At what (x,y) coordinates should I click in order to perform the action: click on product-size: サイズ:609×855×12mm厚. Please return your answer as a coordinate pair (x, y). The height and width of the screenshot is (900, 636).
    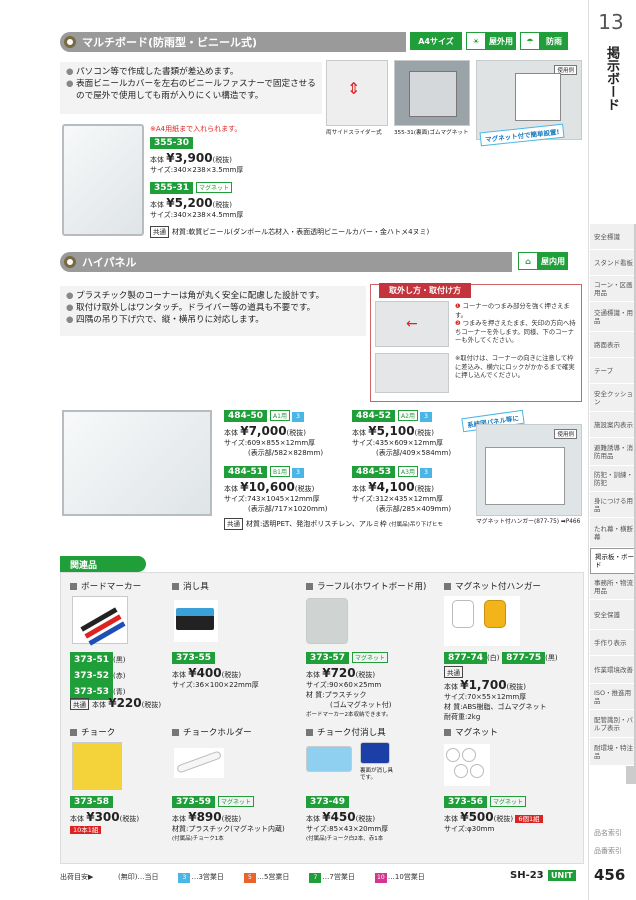
    Looking at the image, I should click on (270, 443).